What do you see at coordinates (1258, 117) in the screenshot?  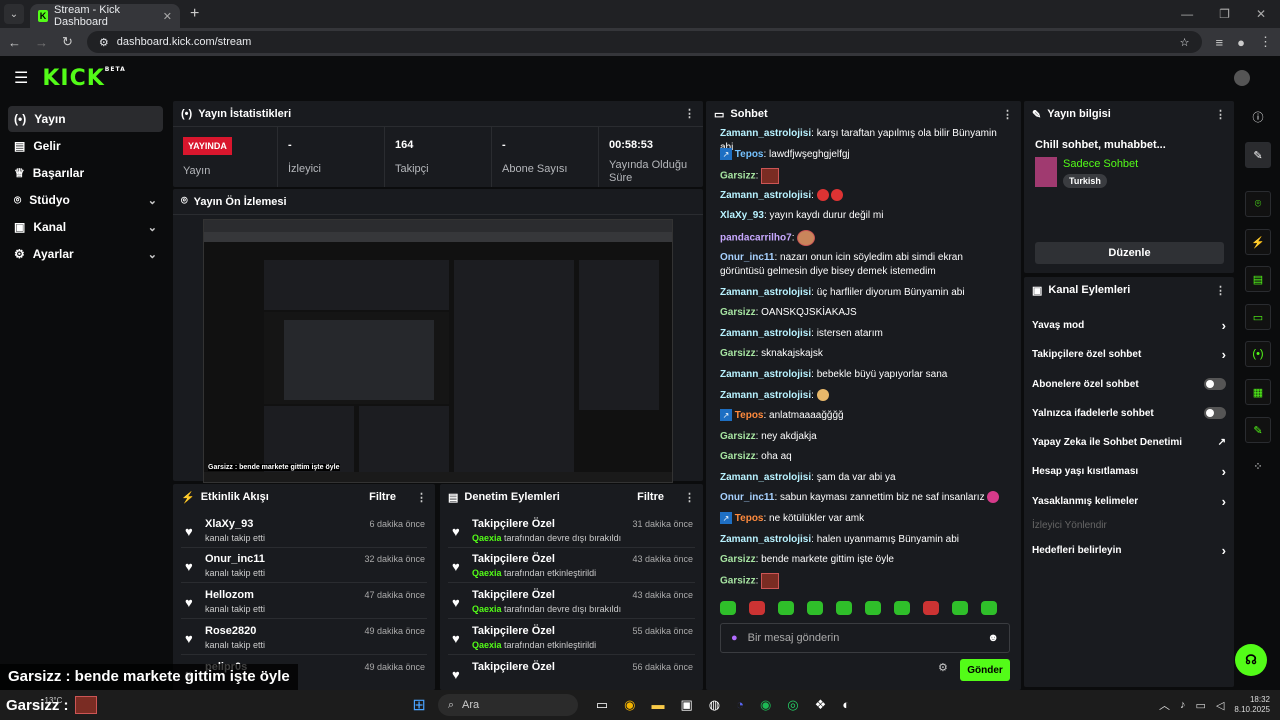 I see `info-icon: ⓘ` at bounding box center [1258, 117].